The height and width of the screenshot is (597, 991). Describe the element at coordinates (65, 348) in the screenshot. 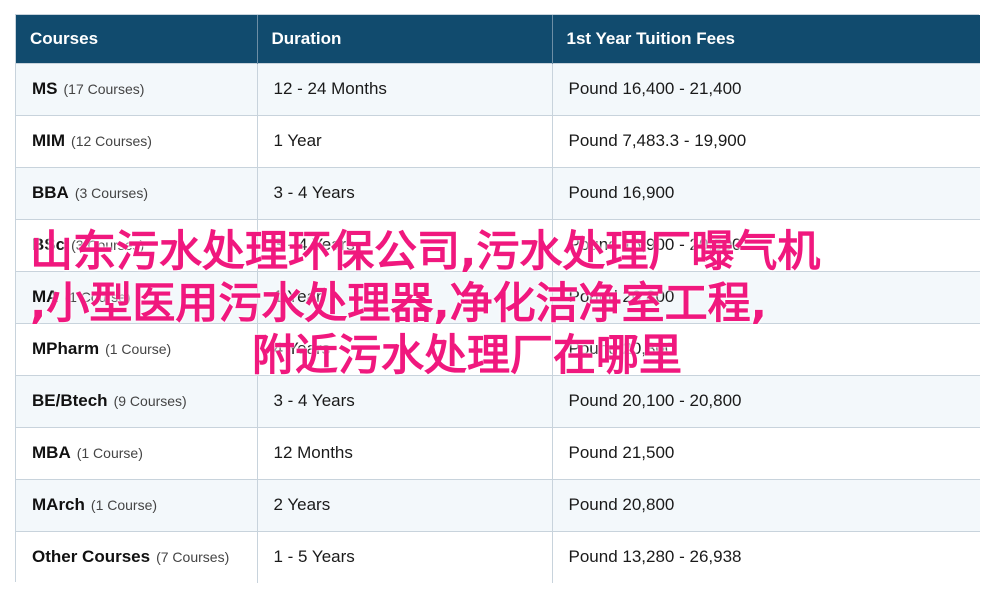

I see `course-name: MPharm` at that location.